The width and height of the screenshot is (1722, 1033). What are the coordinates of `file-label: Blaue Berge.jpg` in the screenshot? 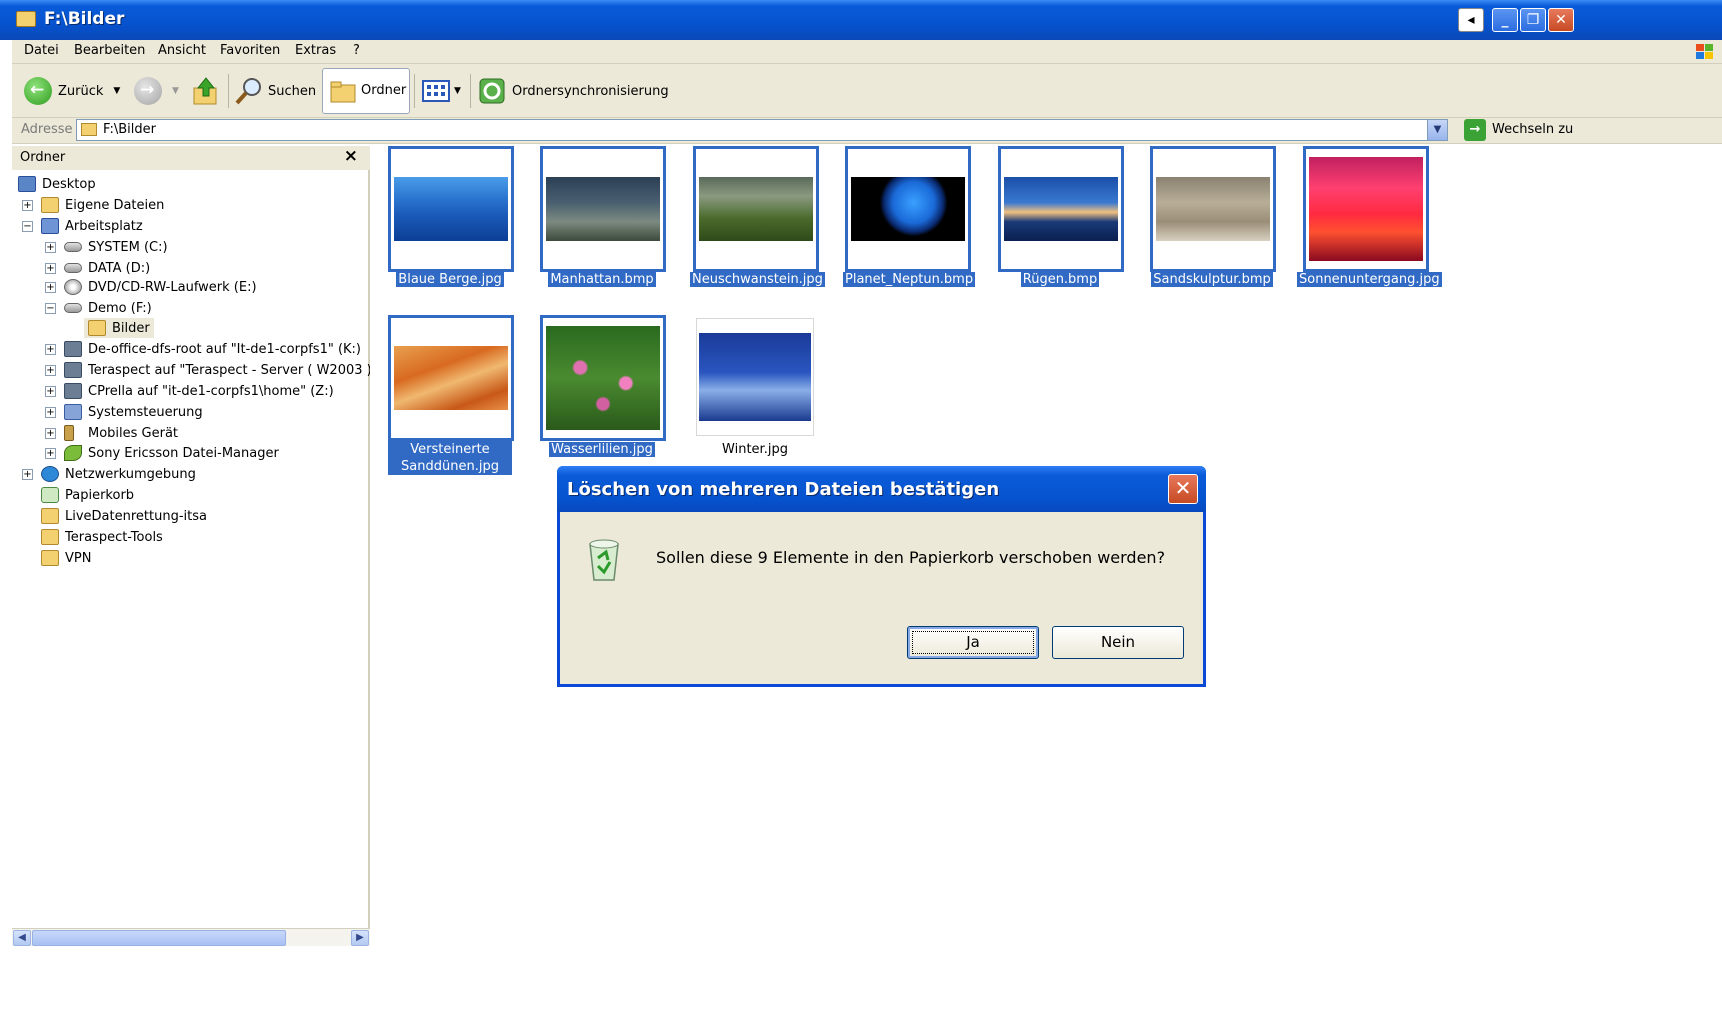 It's located at (450, 279).